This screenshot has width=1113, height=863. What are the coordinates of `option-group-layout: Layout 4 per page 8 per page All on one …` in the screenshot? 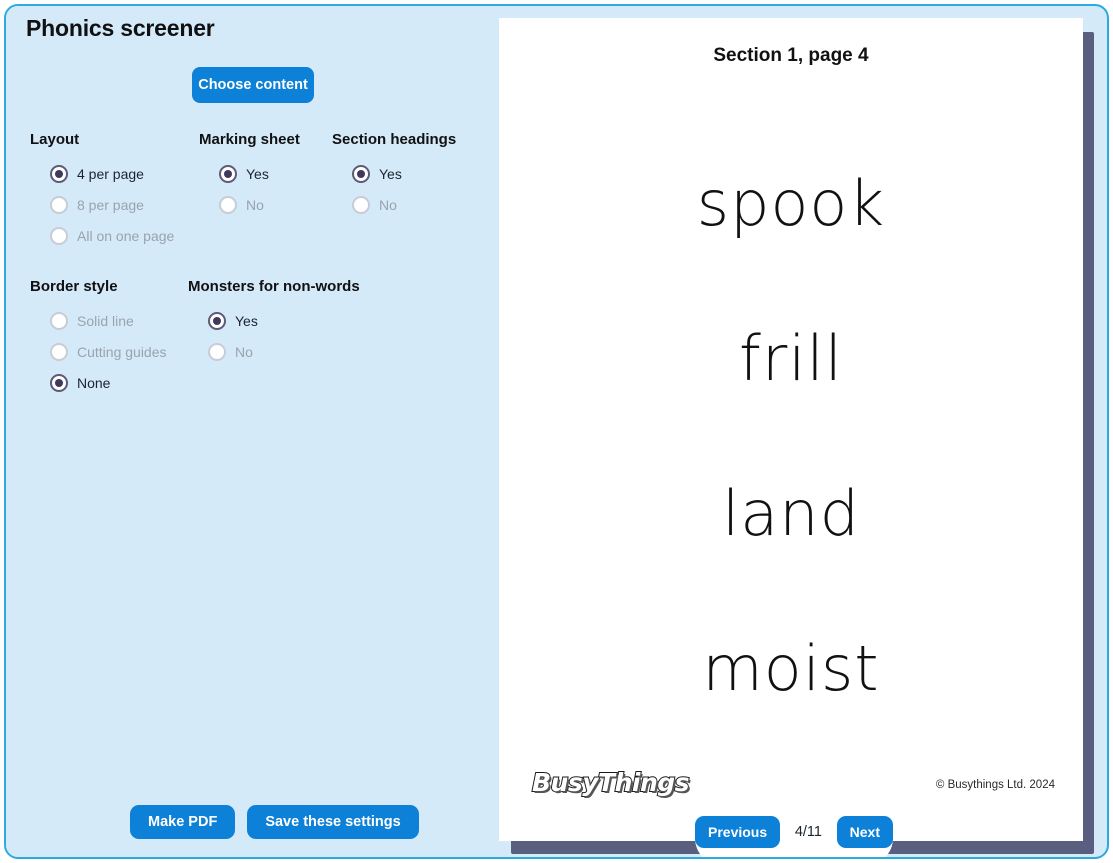 It's located at (102, 191).